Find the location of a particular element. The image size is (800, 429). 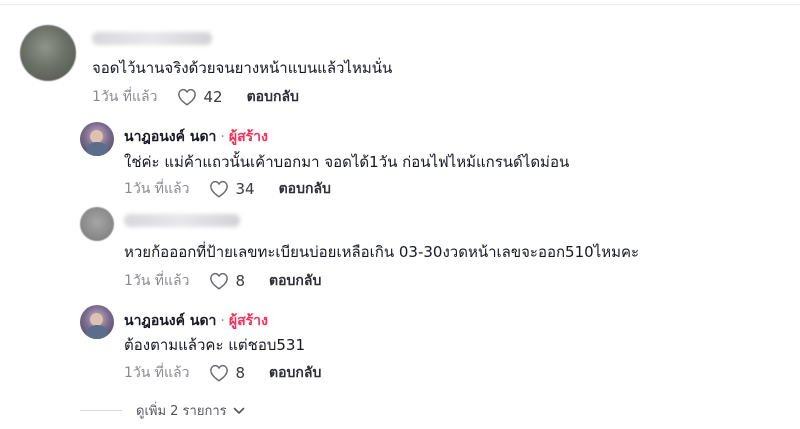

view-more-label: ดูเพิ่ม 2 รายการ is located at coordinates (181, 411).